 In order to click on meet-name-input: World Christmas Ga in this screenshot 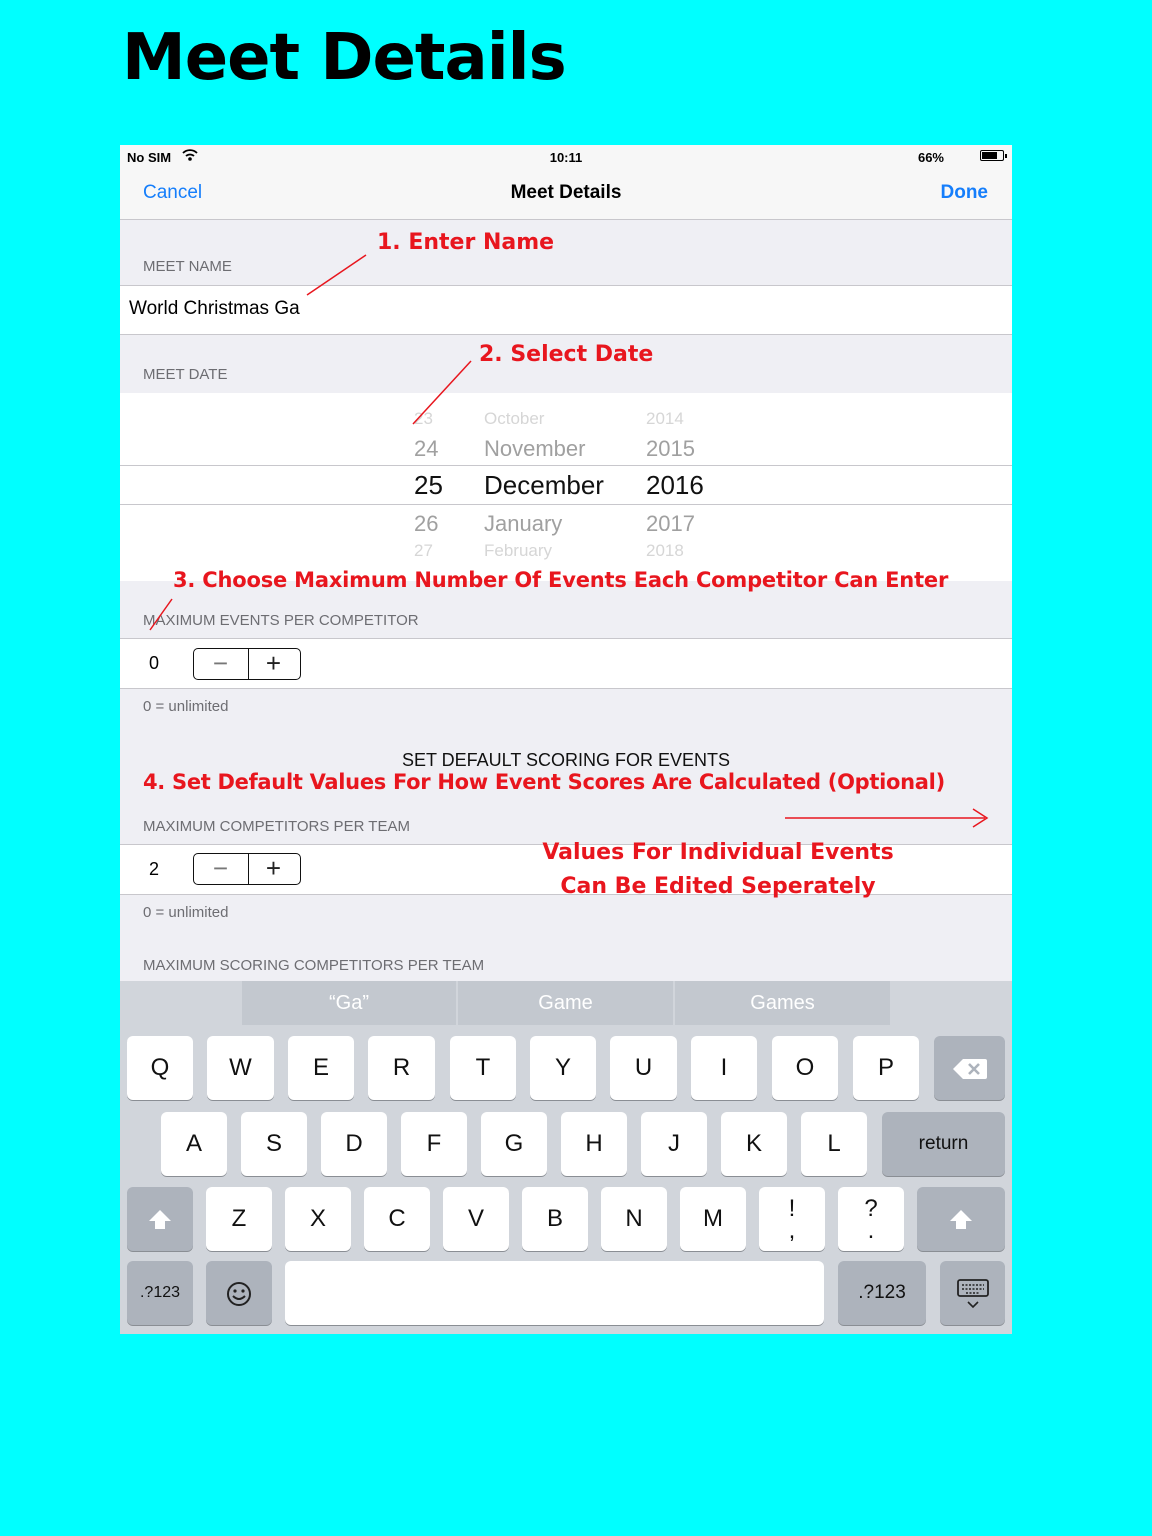, I will do `click(214, 309)`.